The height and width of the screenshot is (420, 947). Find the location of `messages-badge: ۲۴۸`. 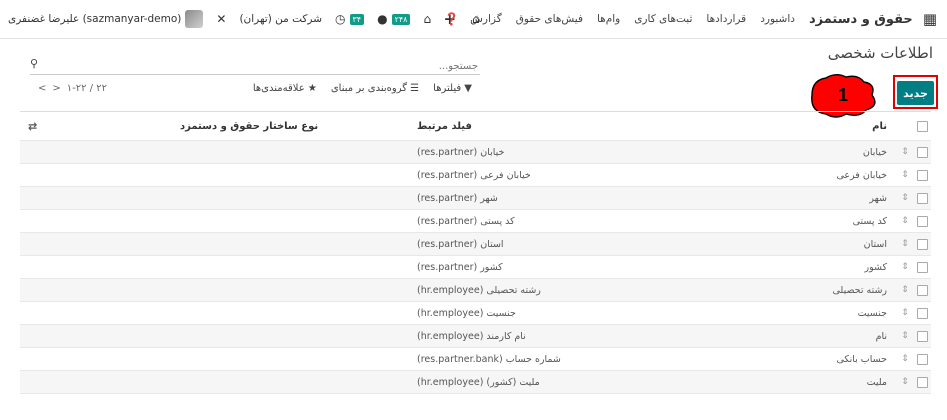

messages-badge: ۲۴۸ is located at coordinates (401, 19).